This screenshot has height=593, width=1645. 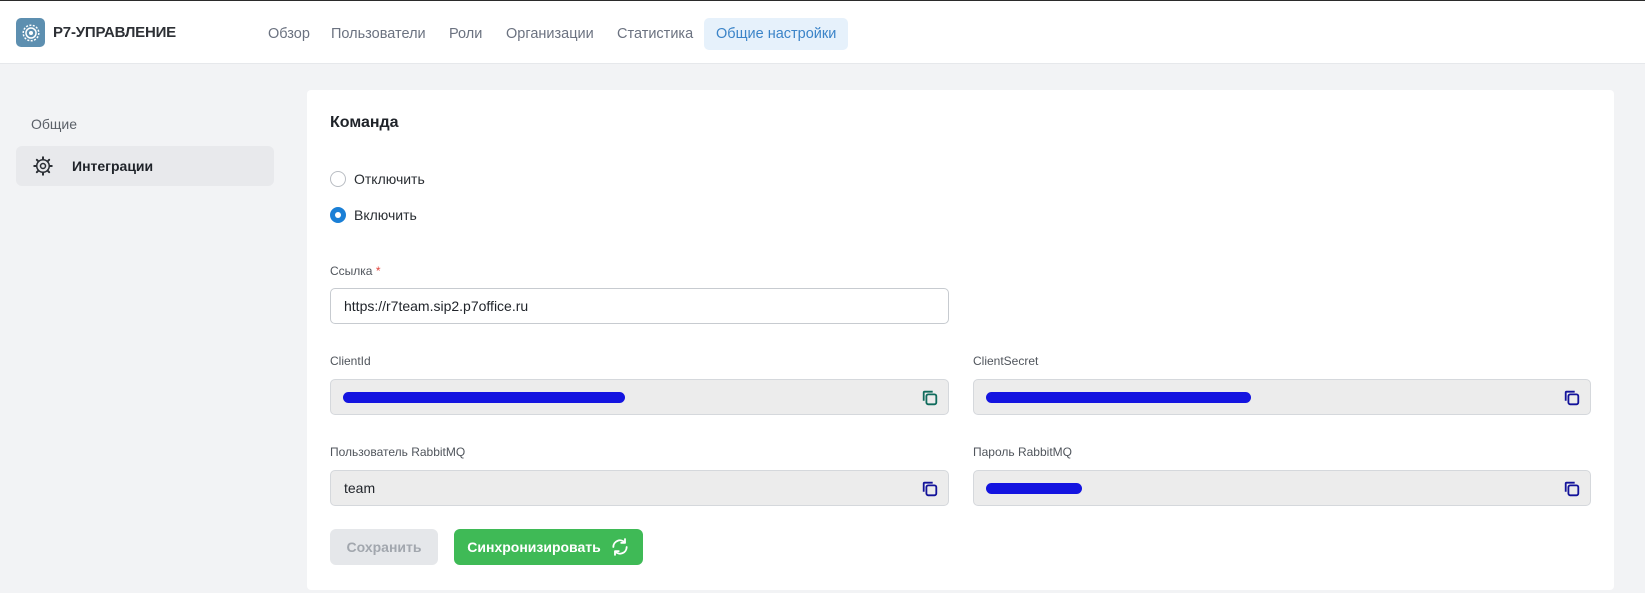 I want to click on radio-button-checked, so click(x=338, y=215).